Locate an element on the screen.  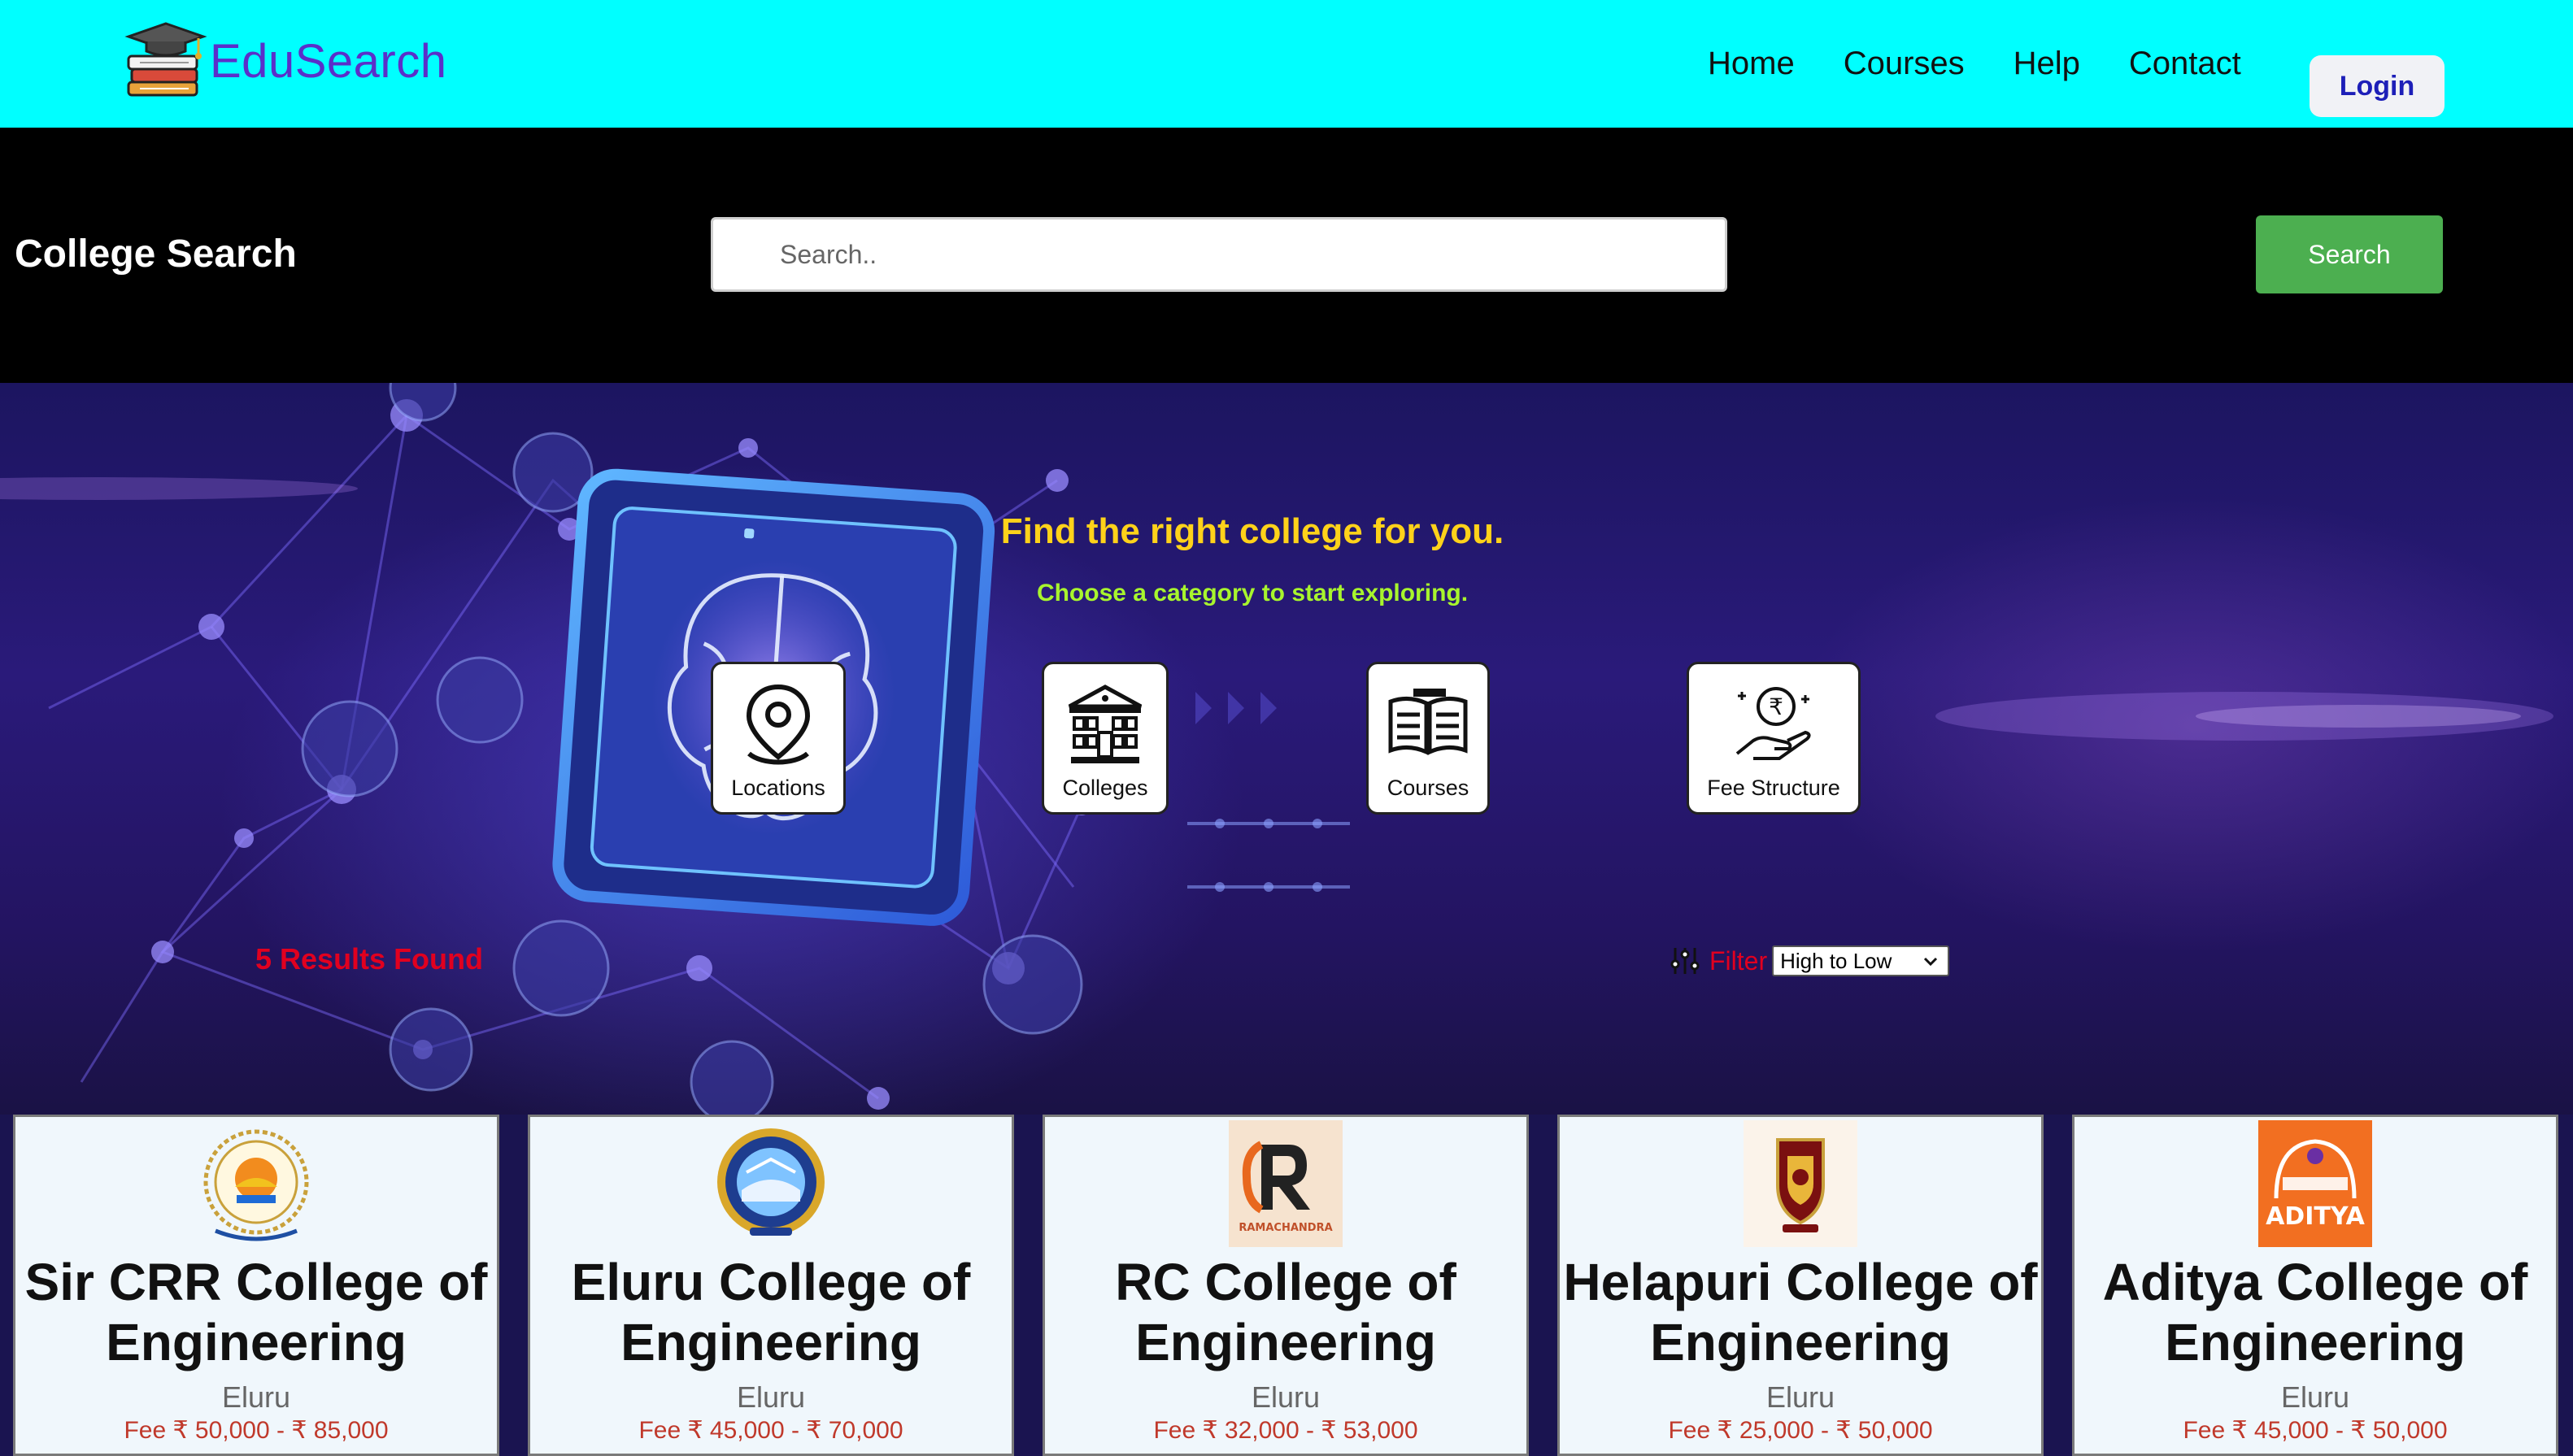
college-fee: Fee ₹ 45,000 - ₹ 50,000 is located at coordinates (2315, 1431).